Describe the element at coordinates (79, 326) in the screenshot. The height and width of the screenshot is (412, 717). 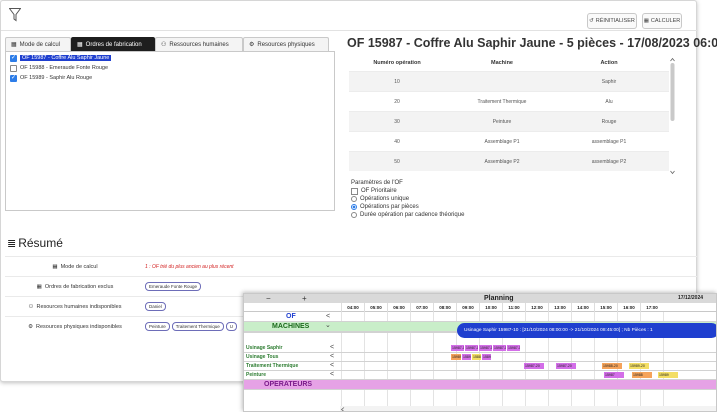
I see `resume-label-text: Resources physiques indisponibles` at that location.